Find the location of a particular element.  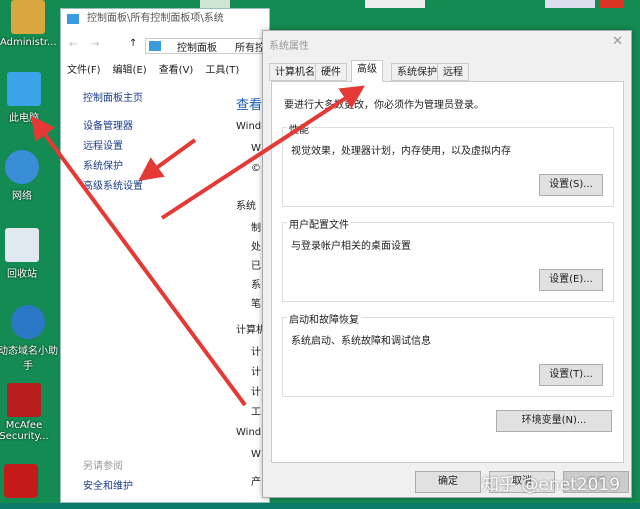

watermark: 知乎 @enet2019 is located at coordinates (551, 485).